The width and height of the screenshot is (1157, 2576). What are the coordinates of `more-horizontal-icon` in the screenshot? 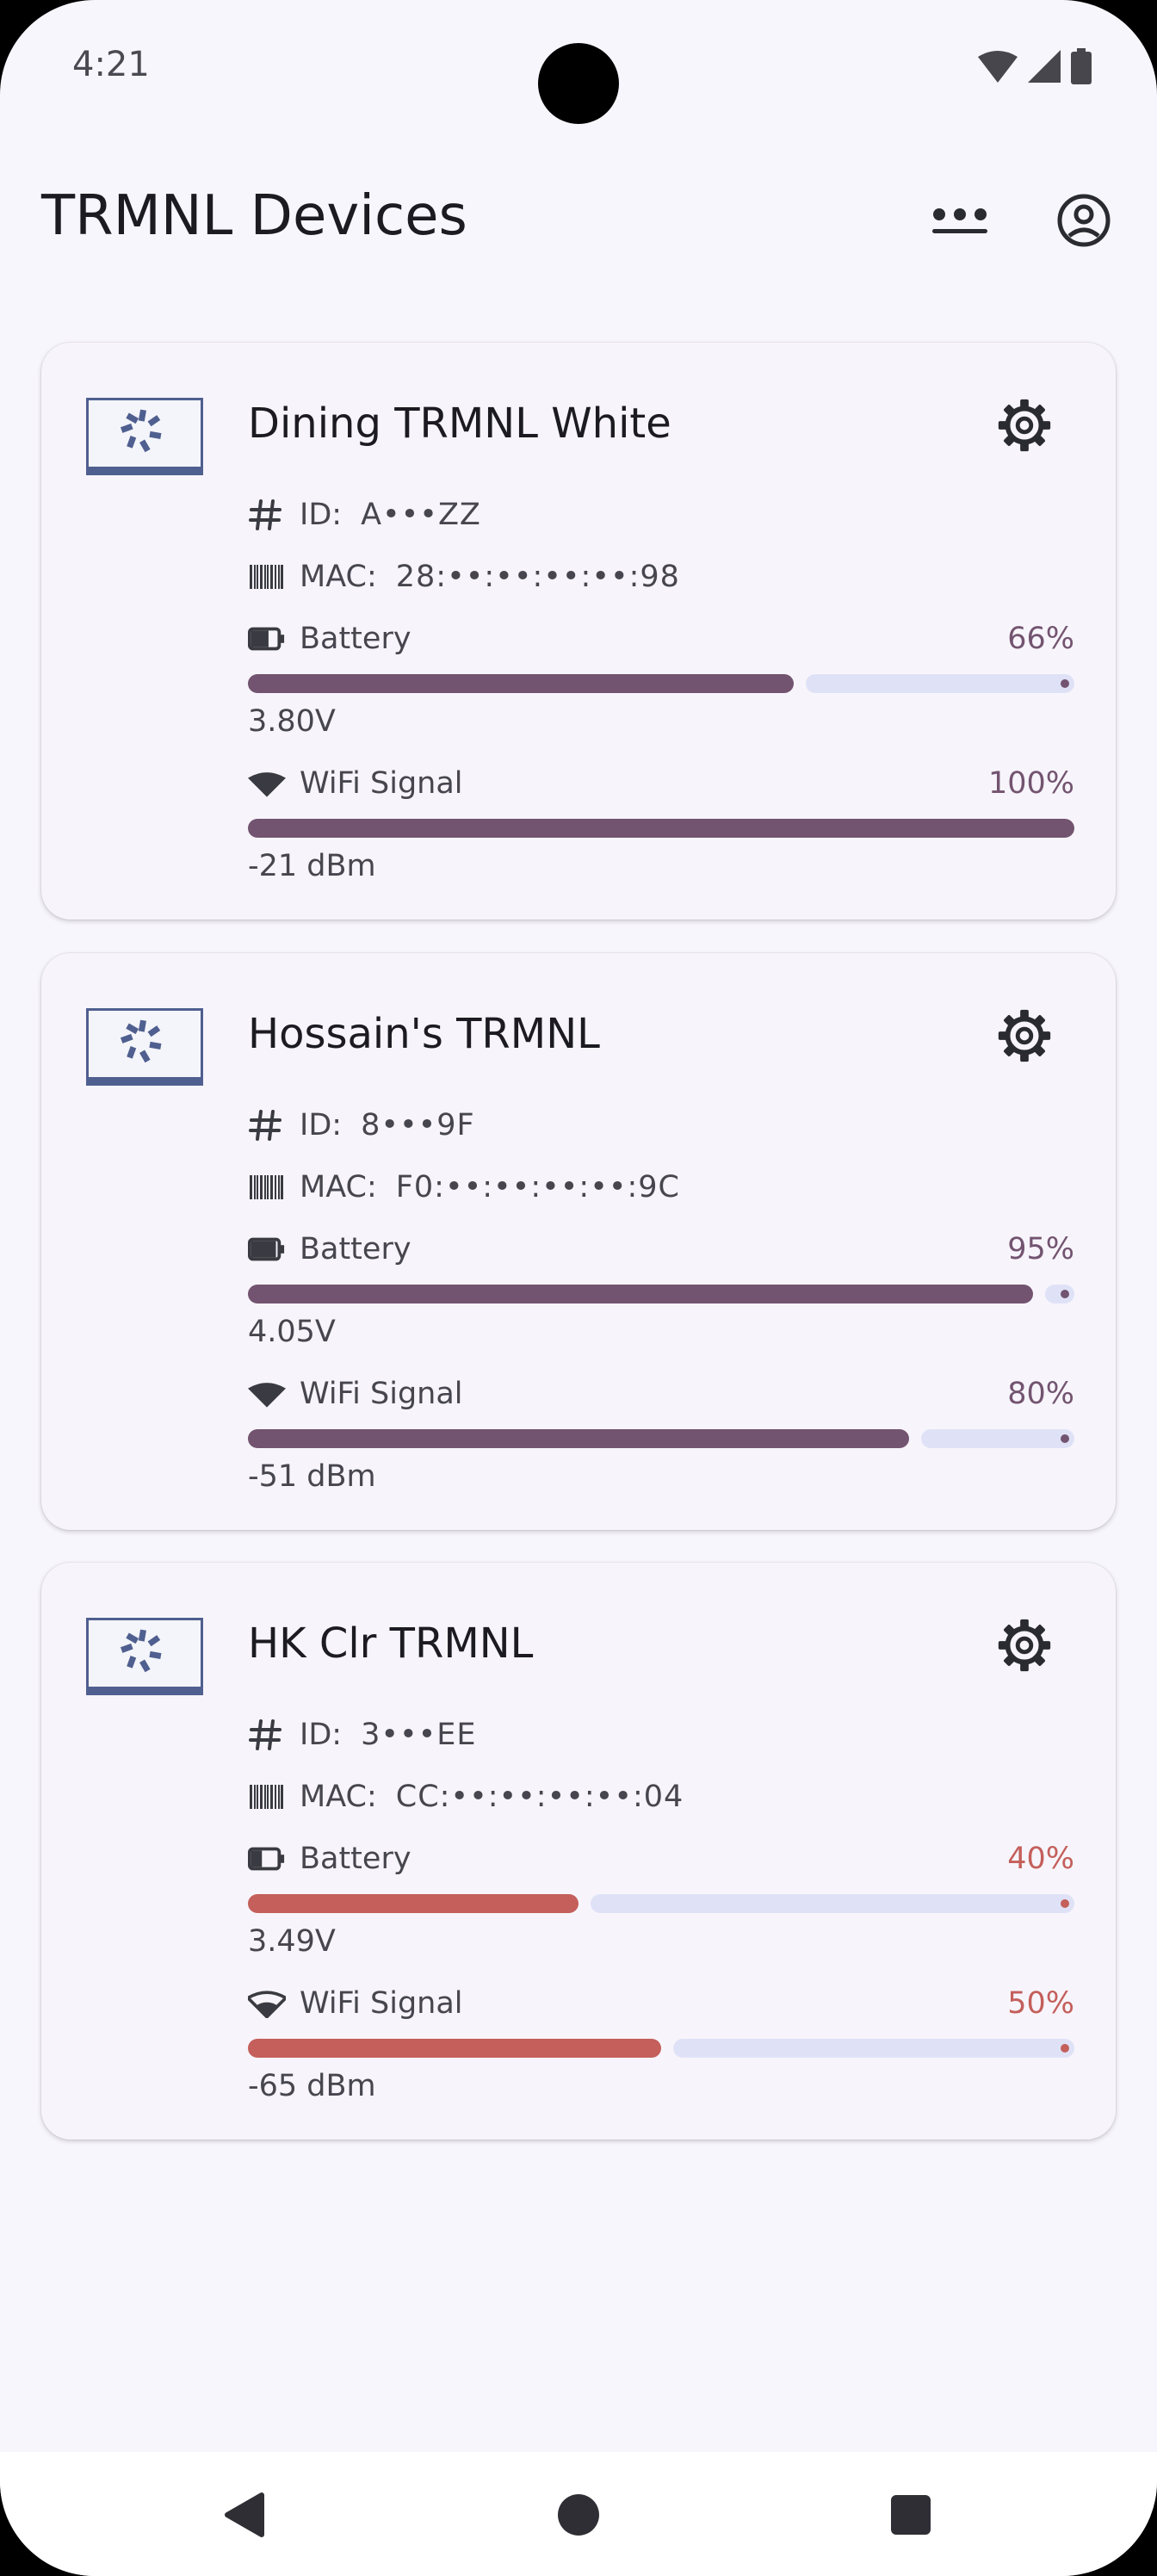 It's located at (960, 221).